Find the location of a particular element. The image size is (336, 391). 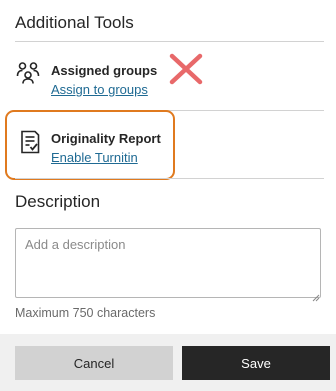

resize-grip-icon is located at coordinates (316, 298).